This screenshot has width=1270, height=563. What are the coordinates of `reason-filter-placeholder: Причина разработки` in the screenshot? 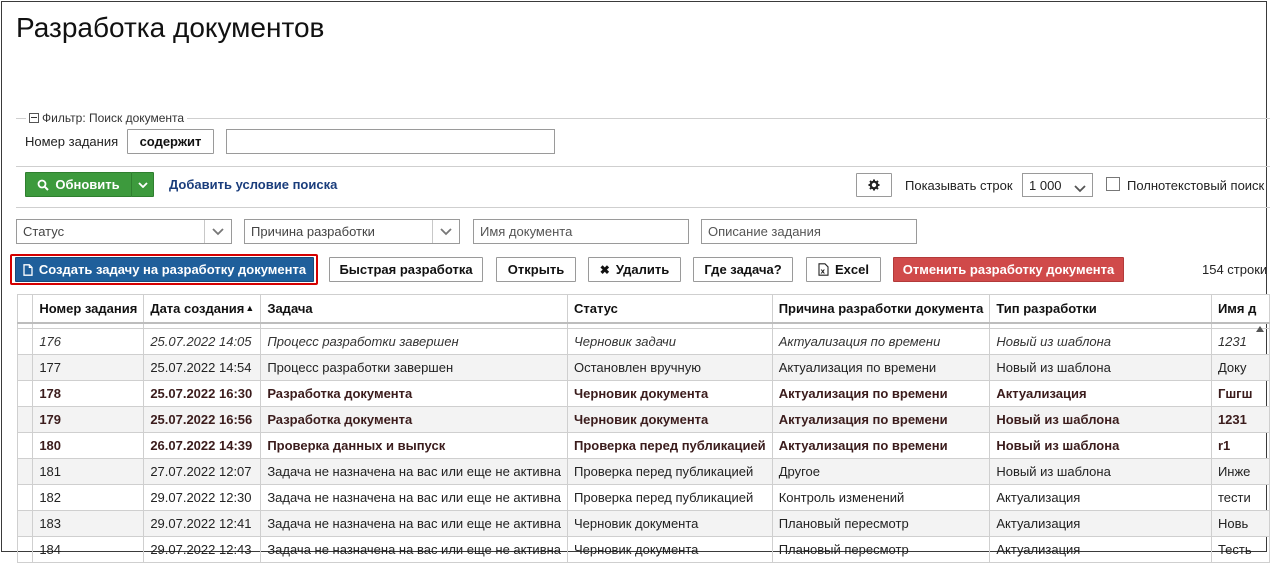 It's located at (313, 231).